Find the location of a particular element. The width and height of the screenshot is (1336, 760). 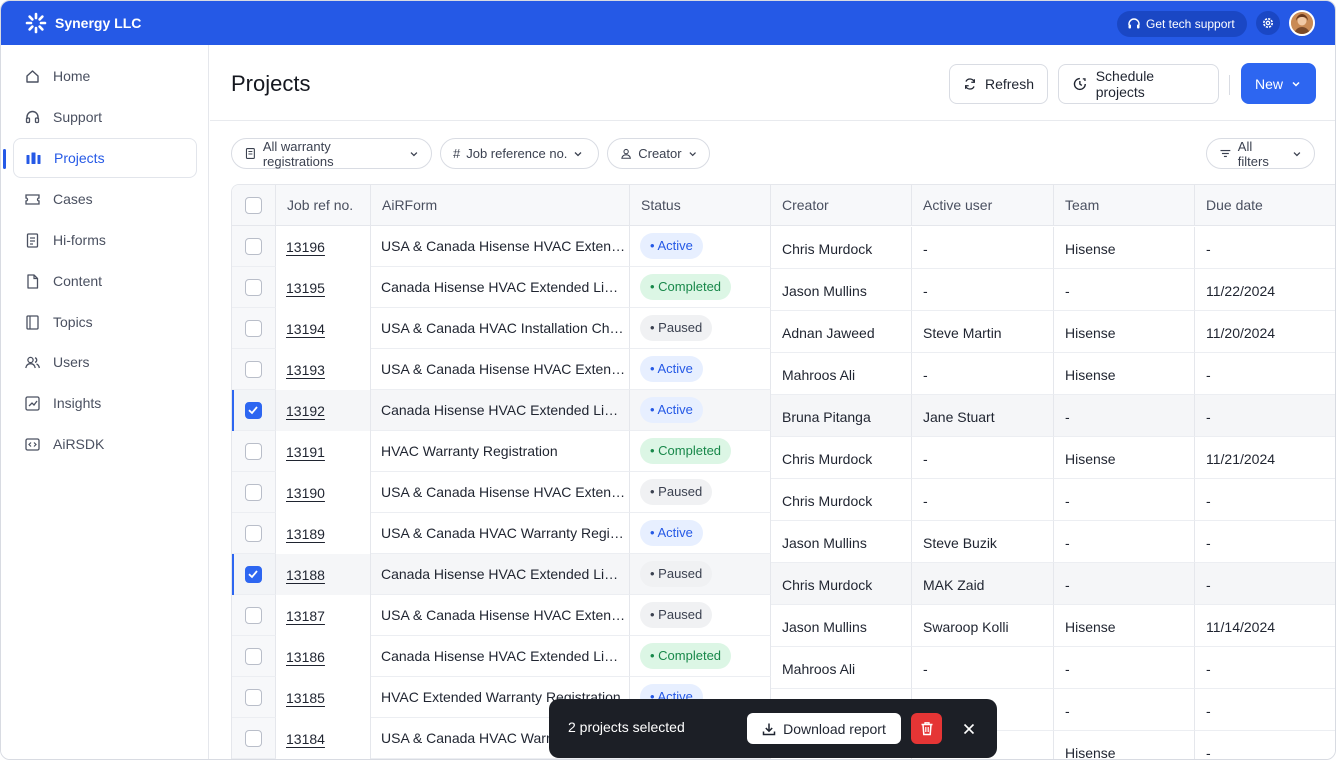

status-badge: • Completed is located at coordinates (686, 287).